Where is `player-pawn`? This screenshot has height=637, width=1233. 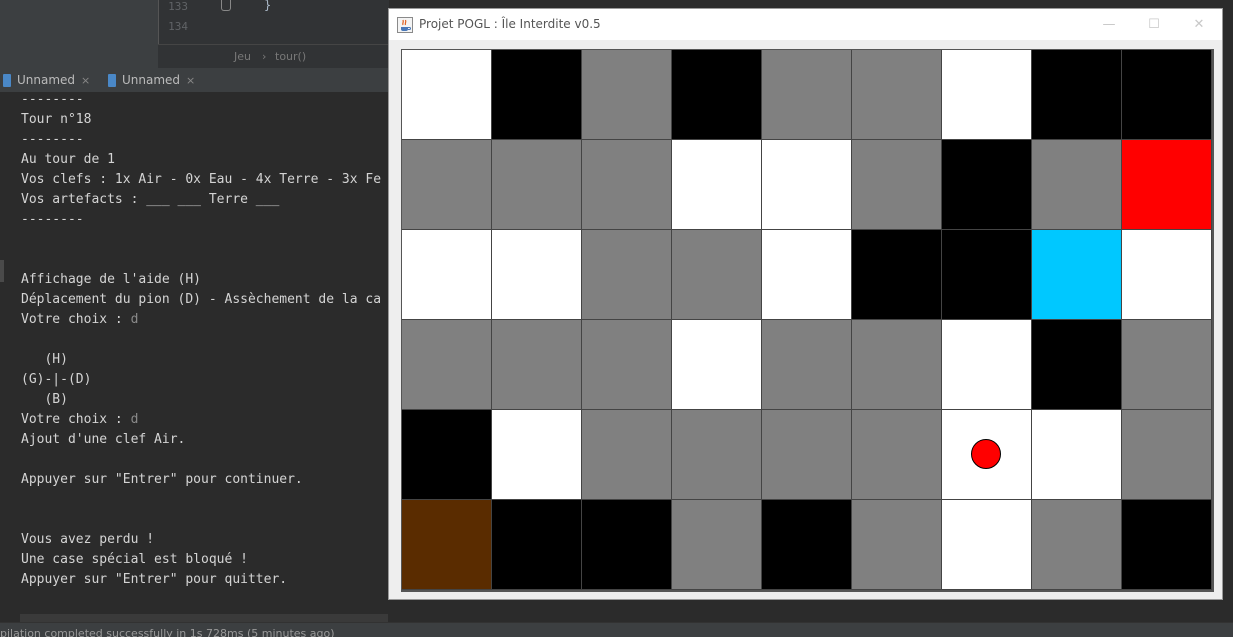
player-pawn is located at coordinates (986, 454).